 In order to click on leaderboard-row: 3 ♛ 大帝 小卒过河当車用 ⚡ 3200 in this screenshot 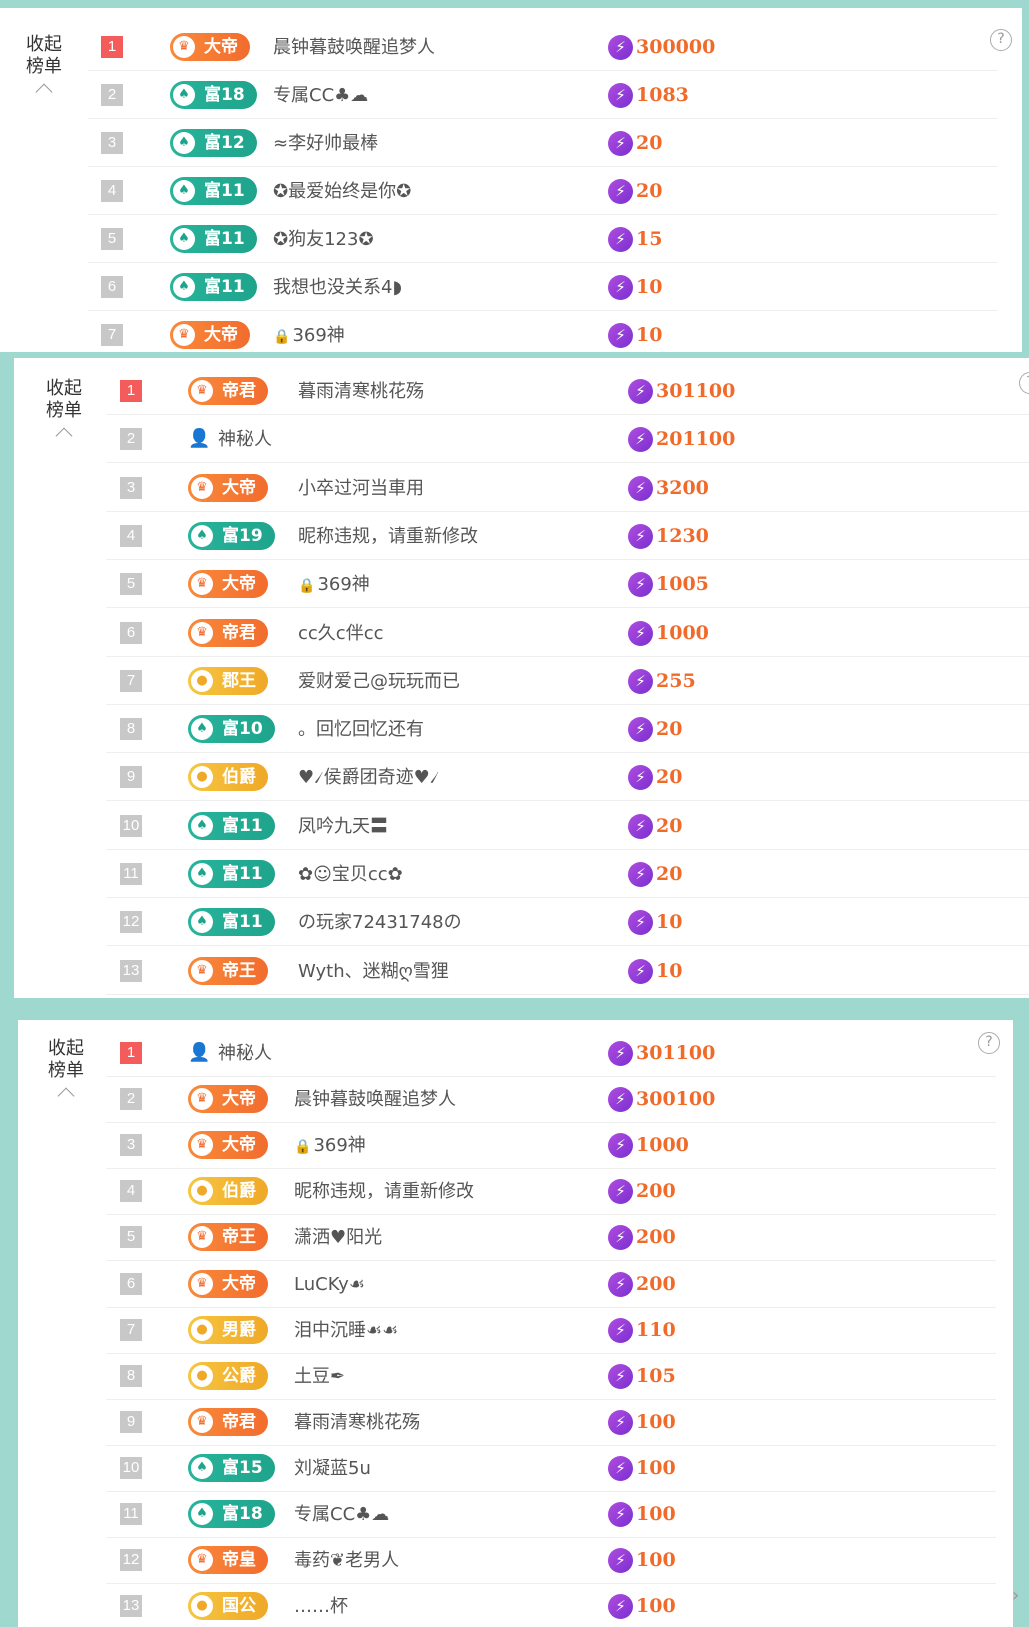, I will do `click(567, 488)`.